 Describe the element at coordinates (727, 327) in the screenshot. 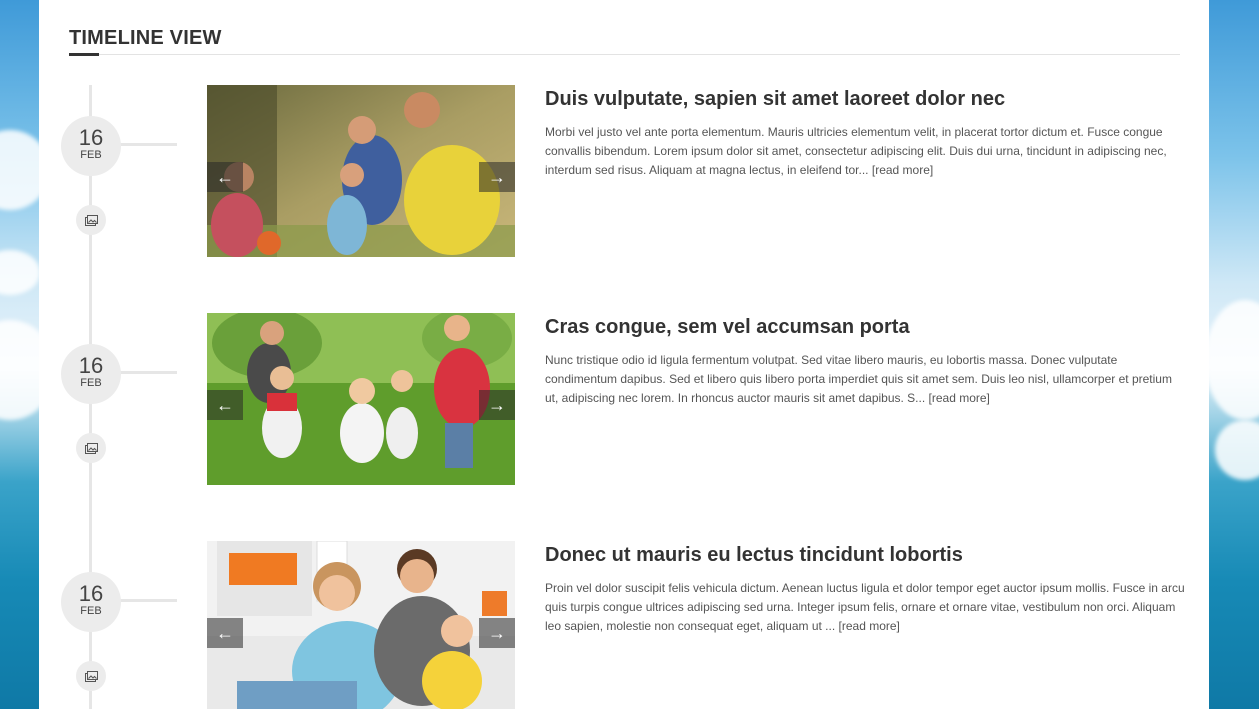

I see `post-title: Cras congue, sem vel accumsan porta` at that location.